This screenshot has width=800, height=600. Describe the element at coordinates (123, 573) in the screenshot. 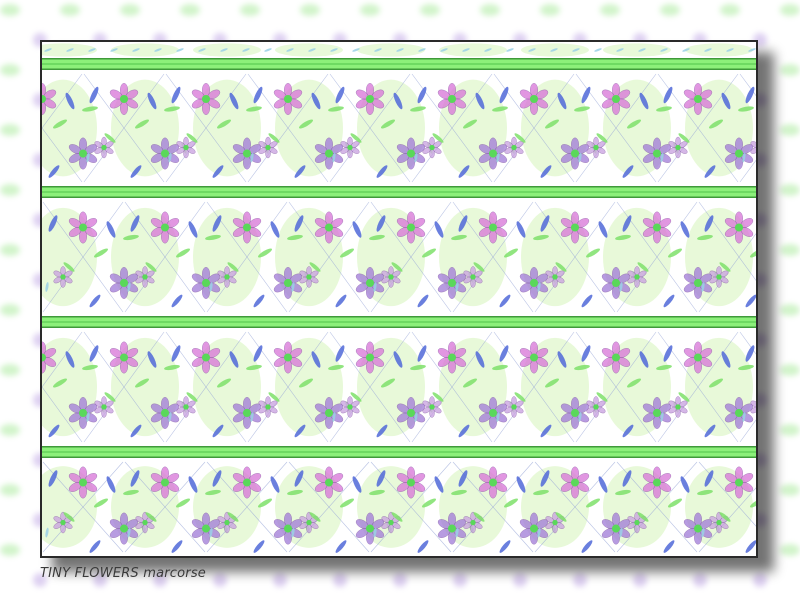

I see `caption-title: TINY FLOWERS marcorse` at that location.